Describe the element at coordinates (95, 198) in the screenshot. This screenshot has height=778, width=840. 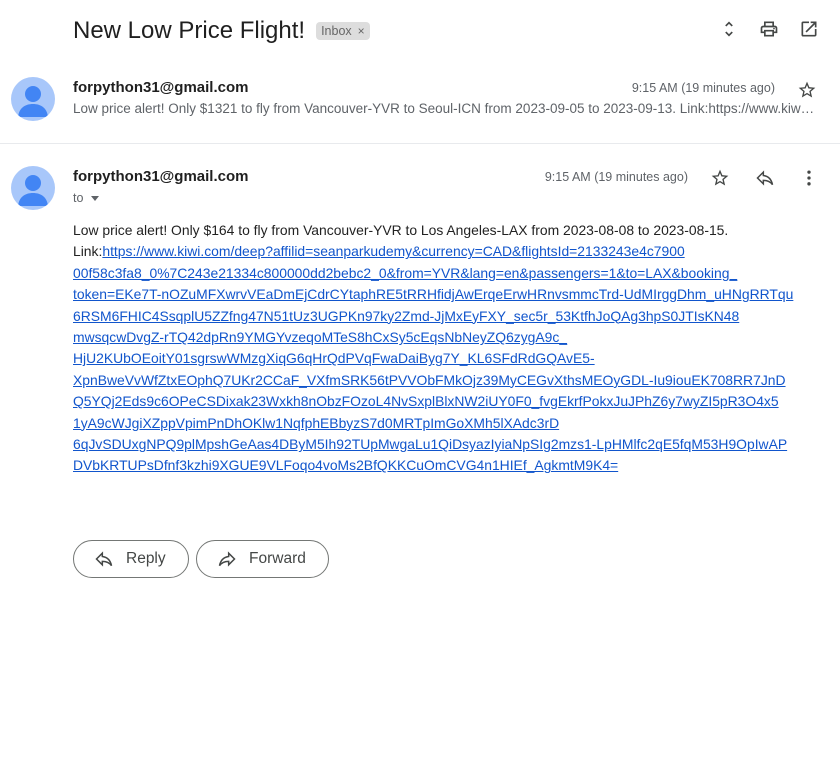
I see `show-details-caret-icon` at that location.